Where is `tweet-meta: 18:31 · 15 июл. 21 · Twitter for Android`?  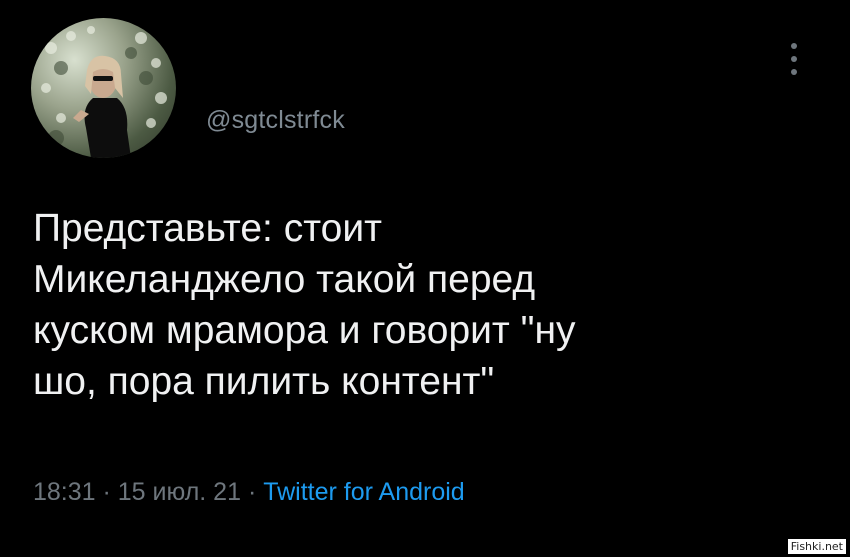
tweet-meta: 18:31 · 15 июл. 21 · Twitter for Android is located at coordinates (249, 492).